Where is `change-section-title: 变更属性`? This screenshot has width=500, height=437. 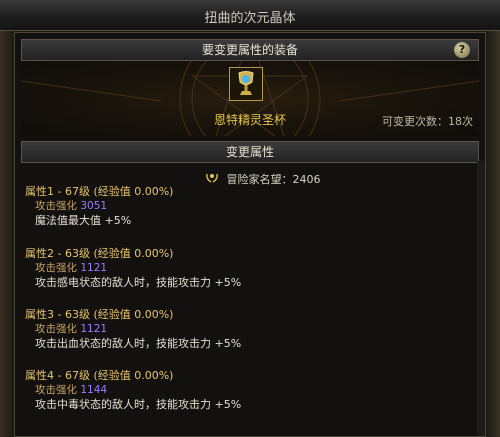
change-section-title: 变更属性 is located at coordinates (249, 152).